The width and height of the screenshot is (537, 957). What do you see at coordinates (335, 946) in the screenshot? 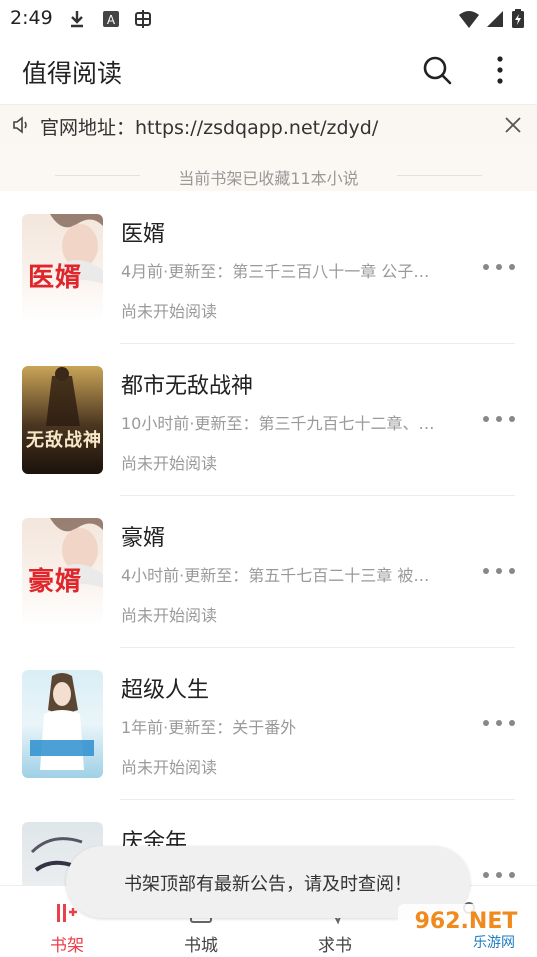
I see `tab-label: 求书` at bounding box center [335, 946].